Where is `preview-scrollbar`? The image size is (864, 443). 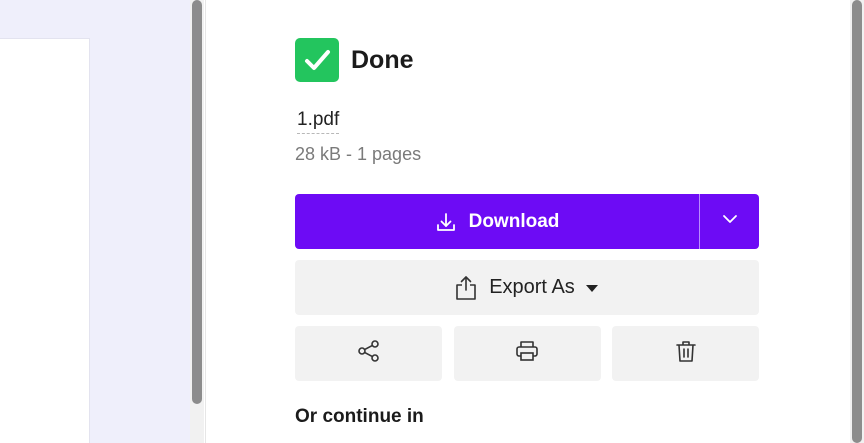 preview-scrollbar is located at coordinates (197, 221).